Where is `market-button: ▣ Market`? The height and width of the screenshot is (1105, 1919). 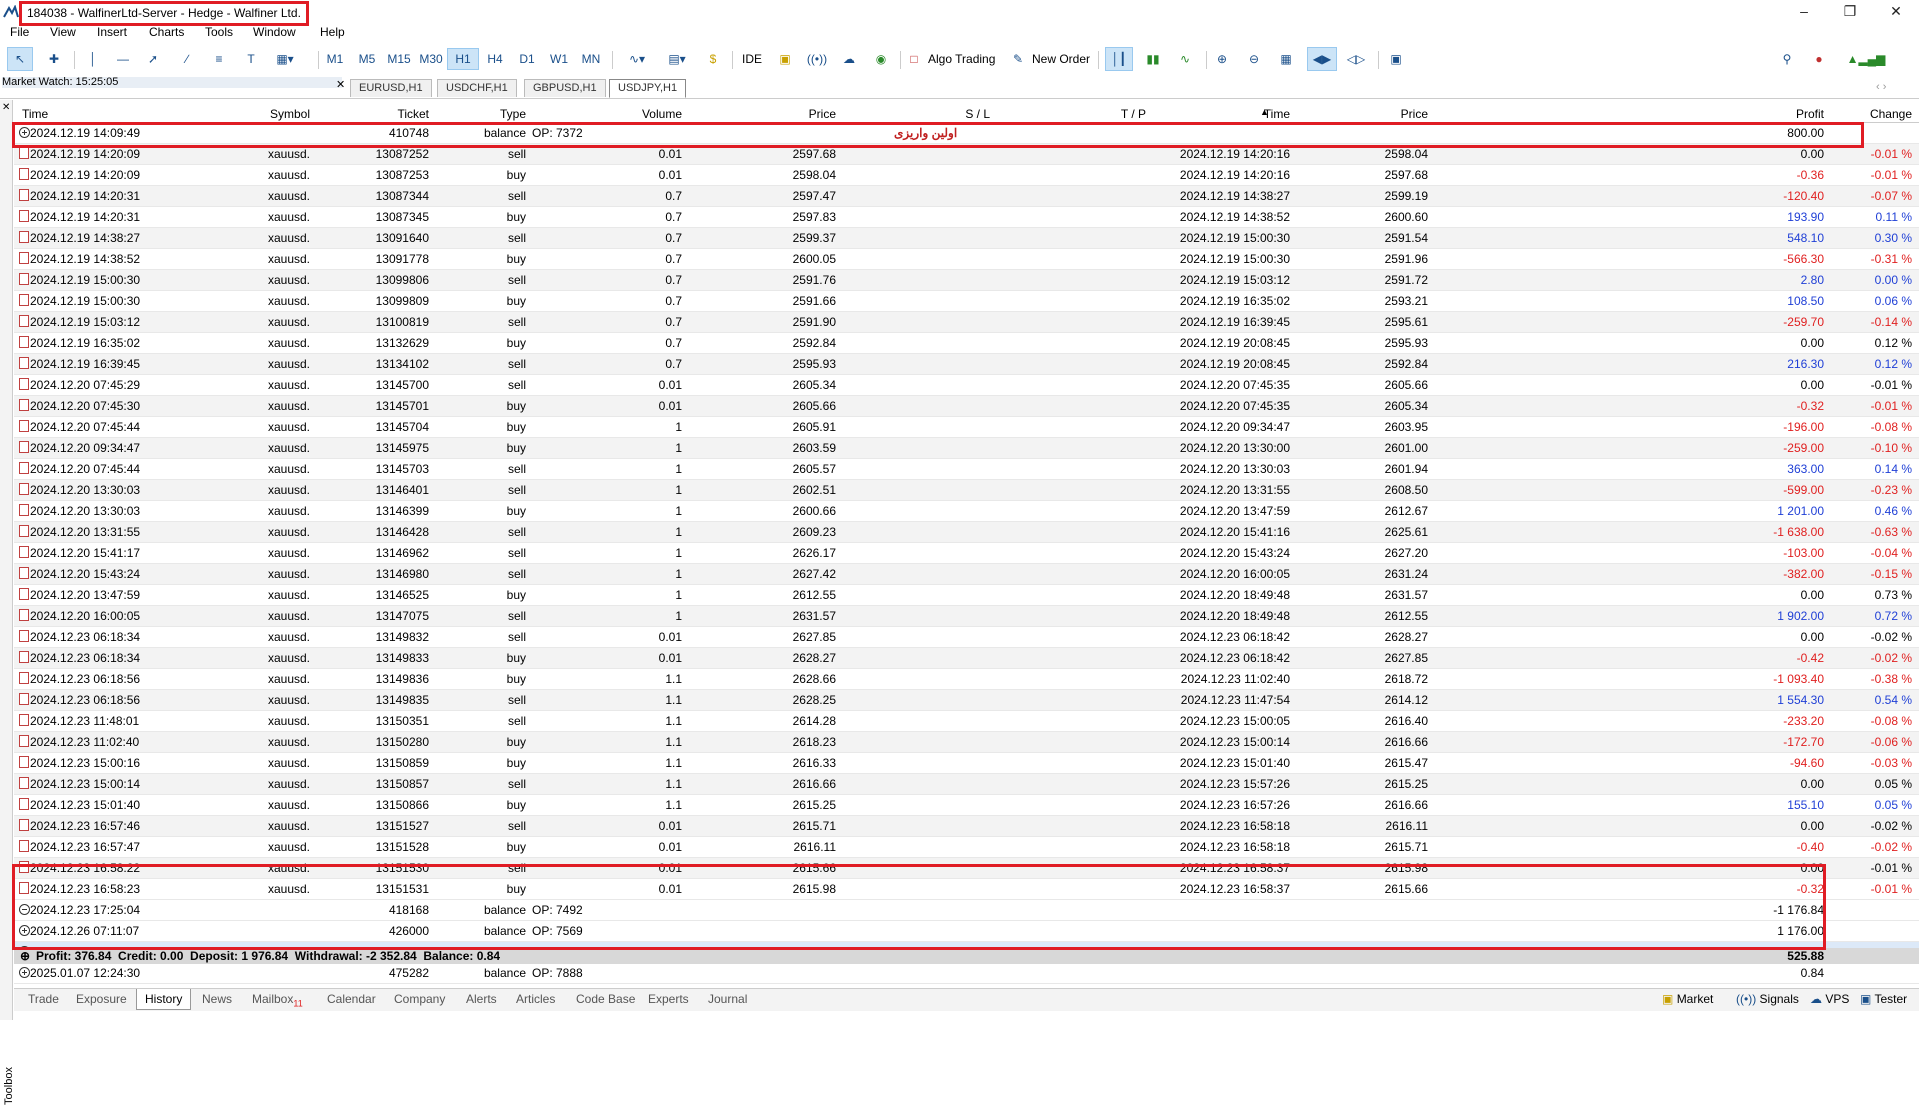 market-button: ▣ Market is located at coordinates (1687, 999).